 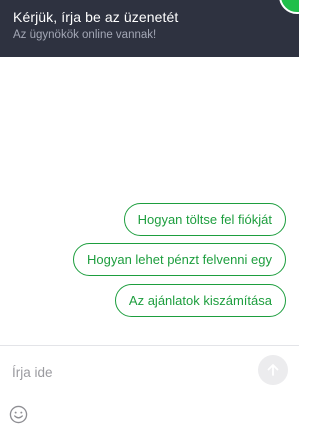 What do you see at coordinates (200, 300) in the screenshot?
I see `quick-reply-button-offers: Az ajánlatok kiszámítása` at bounding box center [200, 300].